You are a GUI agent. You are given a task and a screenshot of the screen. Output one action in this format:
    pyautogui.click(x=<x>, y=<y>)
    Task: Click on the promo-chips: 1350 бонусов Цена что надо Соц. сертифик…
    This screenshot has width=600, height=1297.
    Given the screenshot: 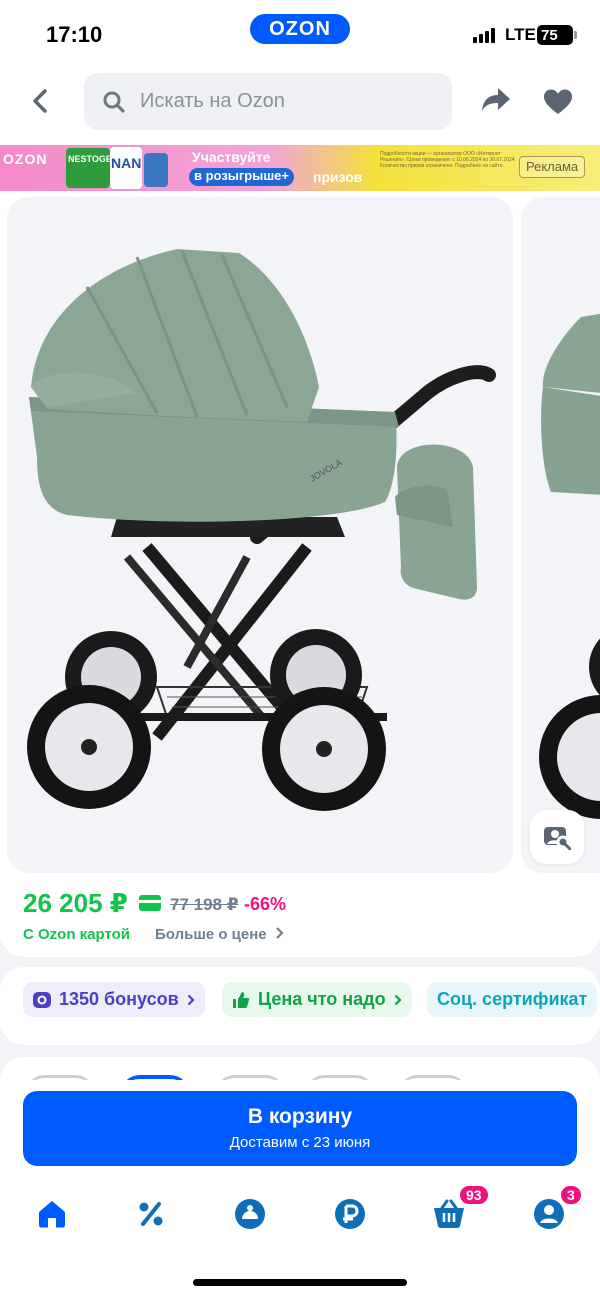 What is the action you would take?
    pyautogui.click(x=300, y=1006)
    